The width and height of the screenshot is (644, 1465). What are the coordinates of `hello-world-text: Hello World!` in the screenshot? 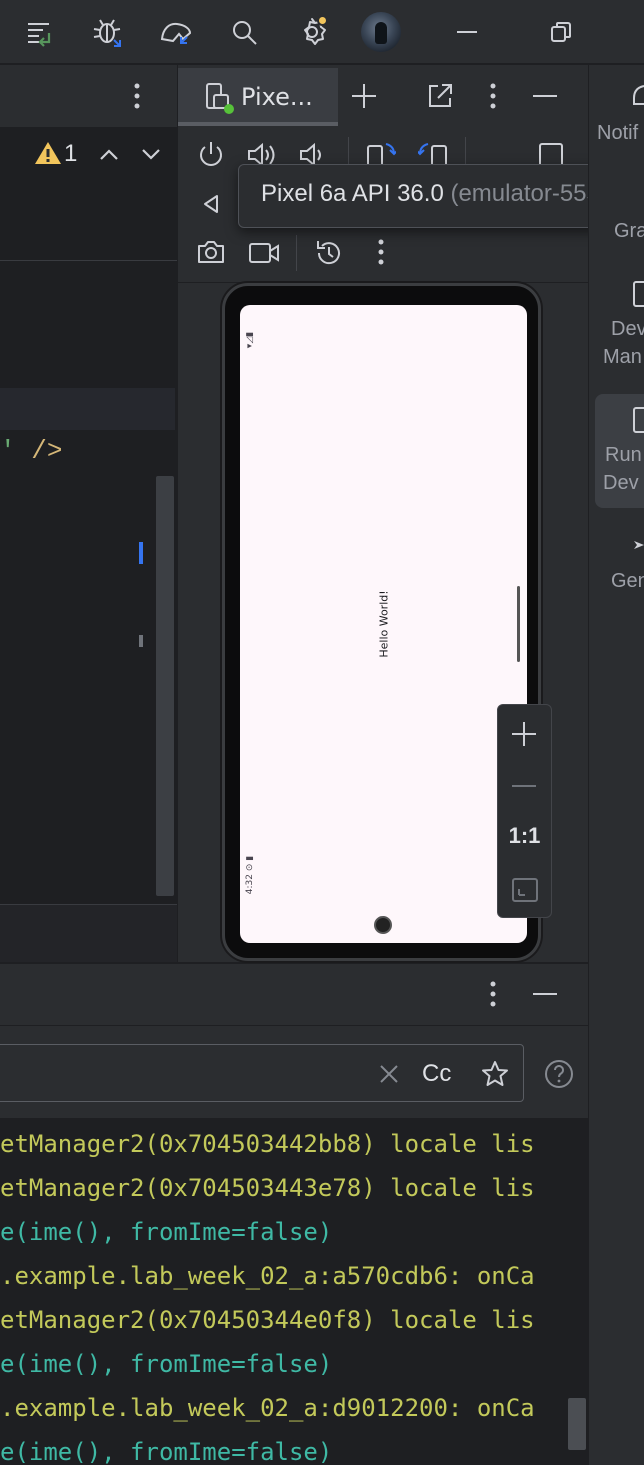 It's located at (384, 624).